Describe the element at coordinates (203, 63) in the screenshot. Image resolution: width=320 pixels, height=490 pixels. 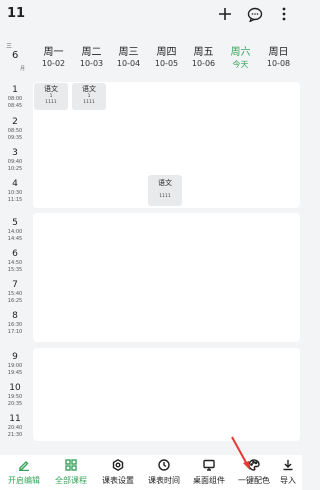
I see `day-date: 10-06` at that location.